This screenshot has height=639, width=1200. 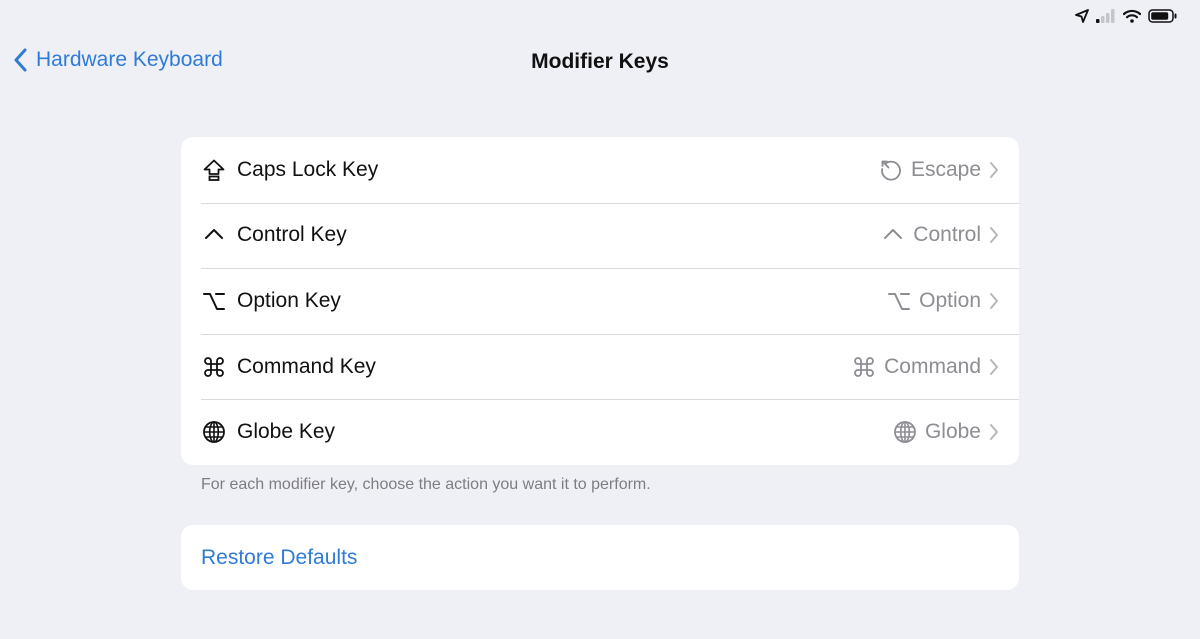 I want to click on status-bar, so click(x=1126, y=16).